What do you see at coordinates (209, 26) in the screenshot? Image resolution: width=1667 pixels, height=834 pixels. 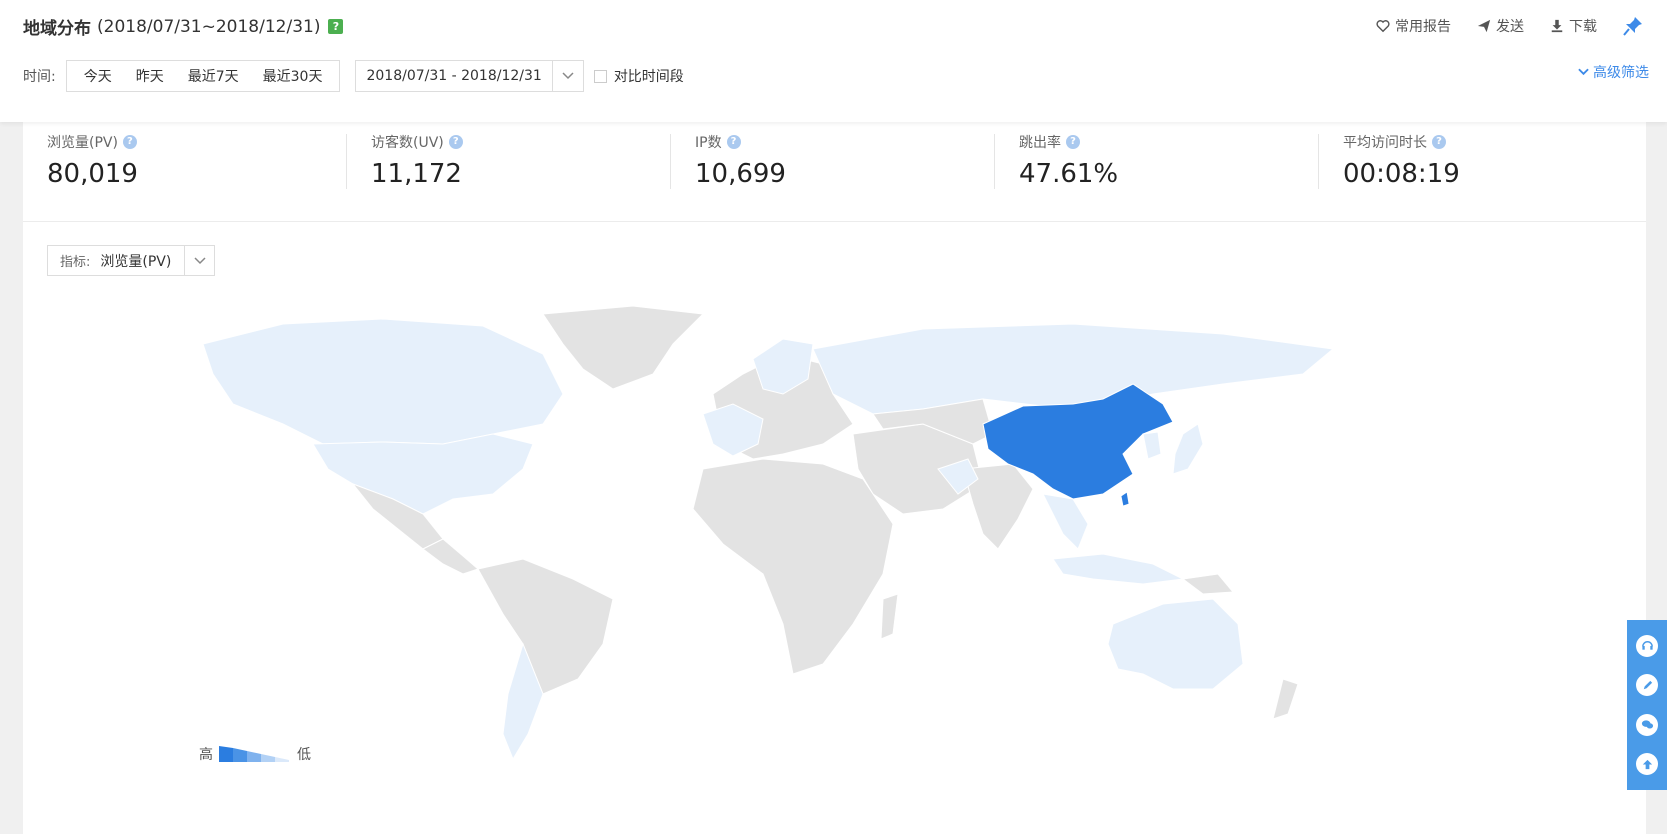 I see `page-title-range: (2018/07/31~2018/12/31)` at bounding box center [209, 26].